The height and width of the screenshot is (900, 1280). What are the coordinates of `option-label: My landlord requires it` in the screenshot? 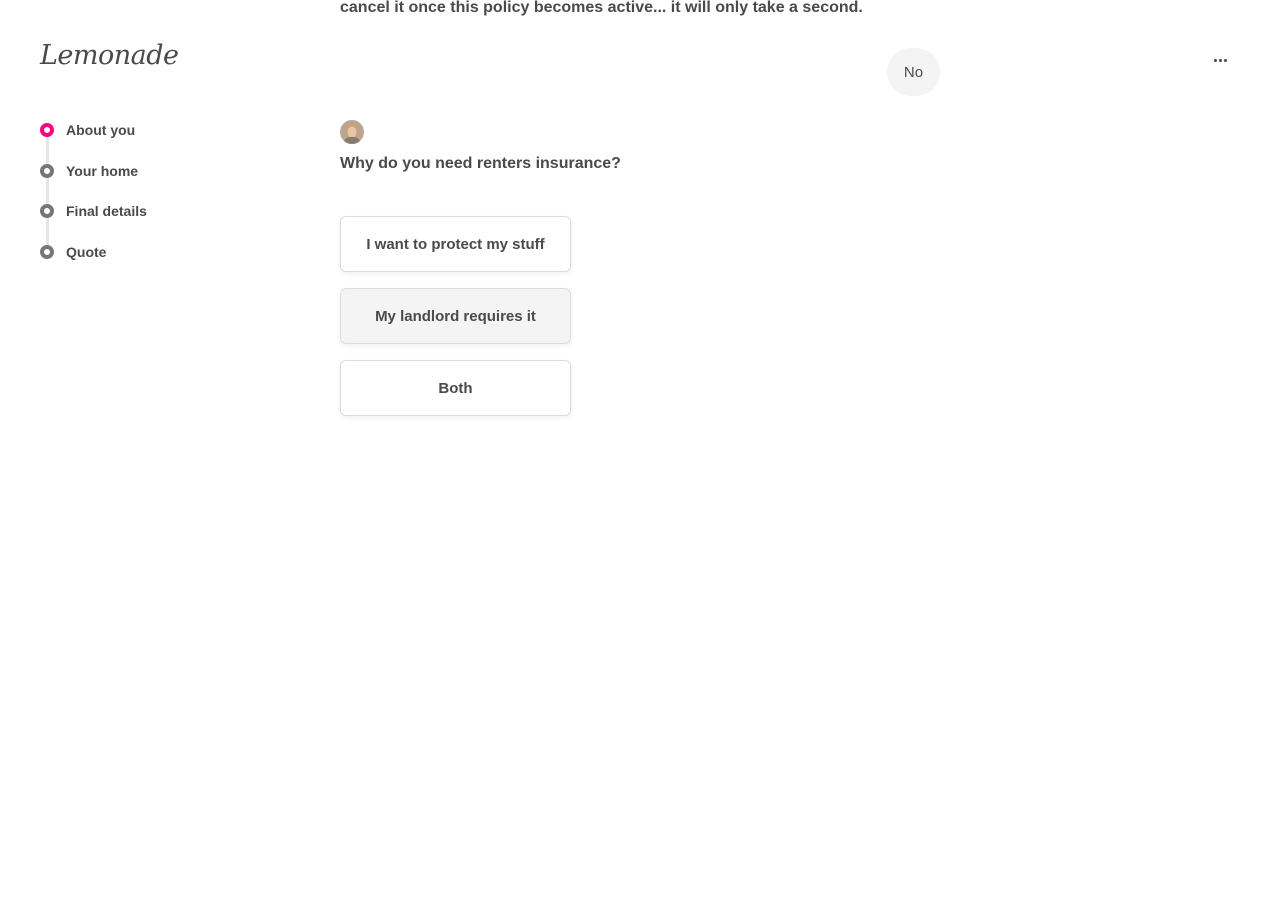 It's located at (455, 316).